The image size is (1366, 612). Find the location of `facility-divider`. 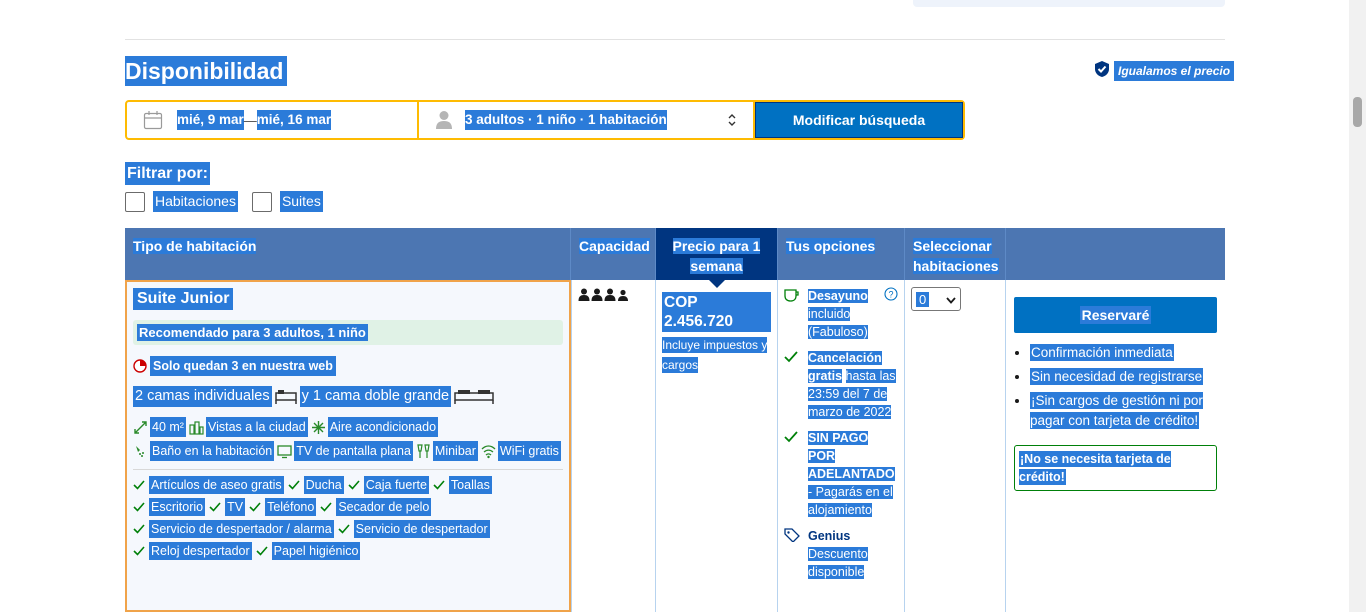

facility-divider is located at coordinates (348, 469).